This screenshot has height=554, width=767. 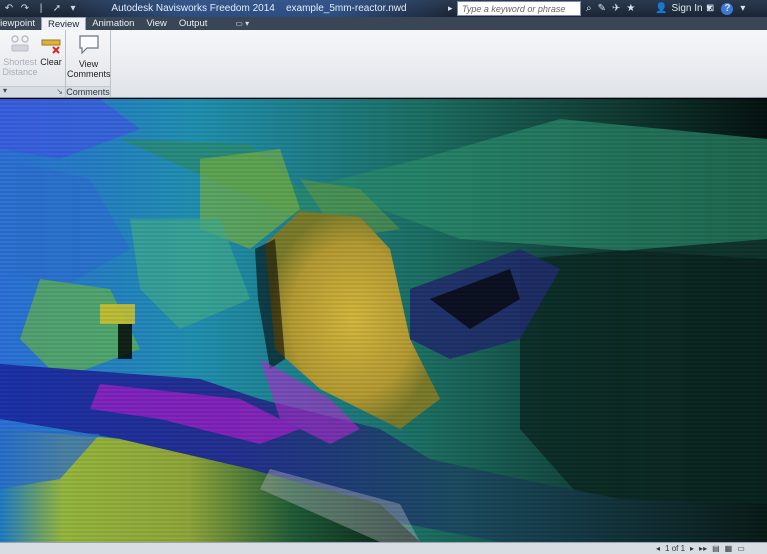 I want to click on search-input: ▸ Type a keyword or phrase, so click(x=514, y=8).